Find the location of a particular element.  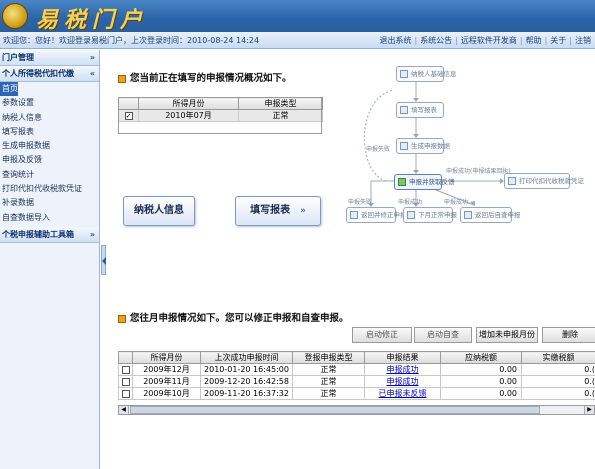

sidebar-item-generate-data: 生成申报数据 is located at coordinates (49, 146).